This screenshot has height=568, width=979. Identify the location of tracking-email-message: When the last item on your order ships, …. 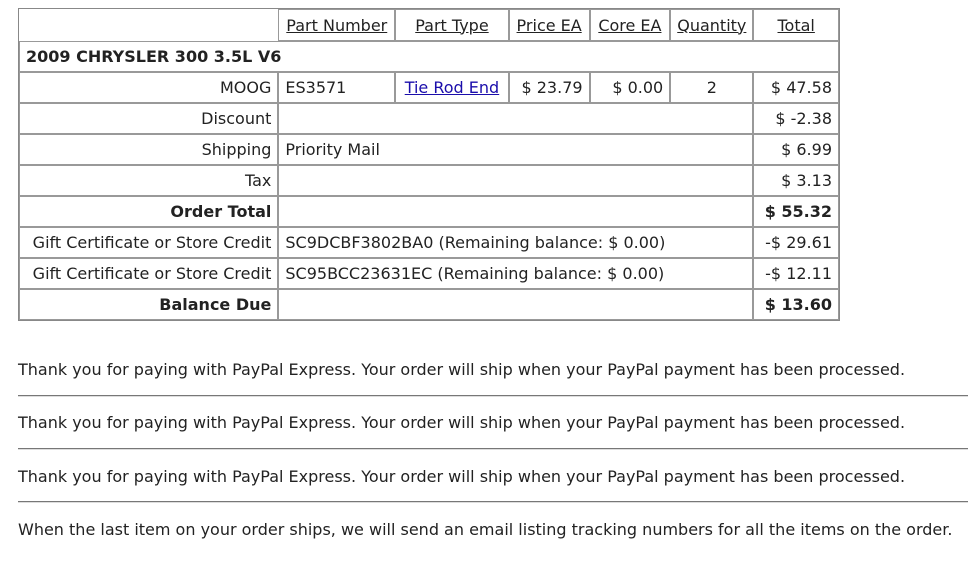
(485, 529).